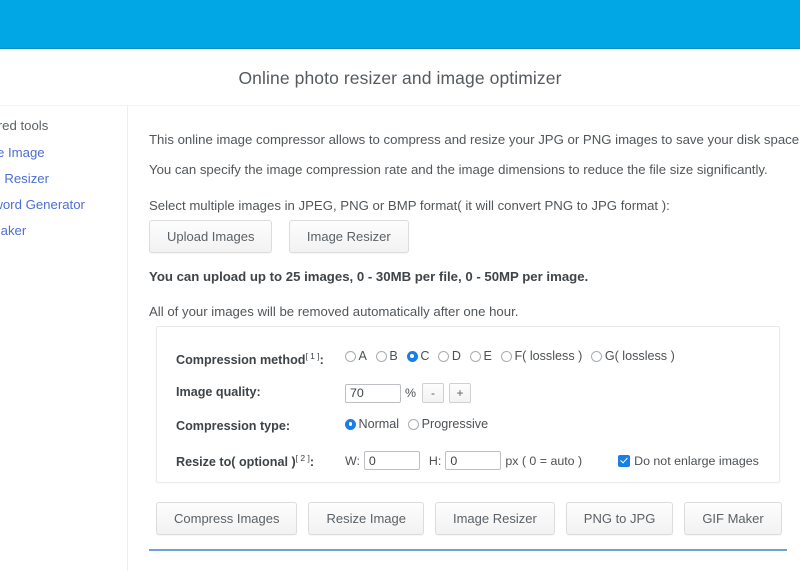 This screenshot has height=571, width=800. Describe the element at coordinates (241, 360) in the screenshot. I see `compression-method-label-text: Compression method` at that location.